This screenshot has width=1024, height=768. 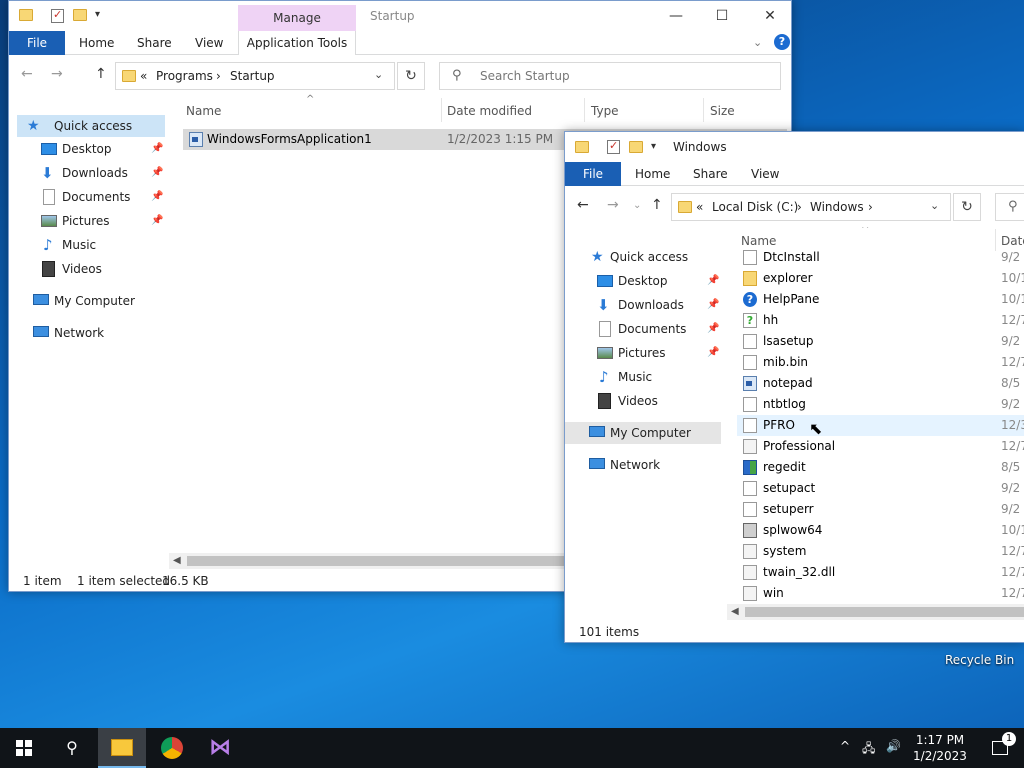 I want to click on scroll-left-icon: ◀, so click(x=735, y=612).